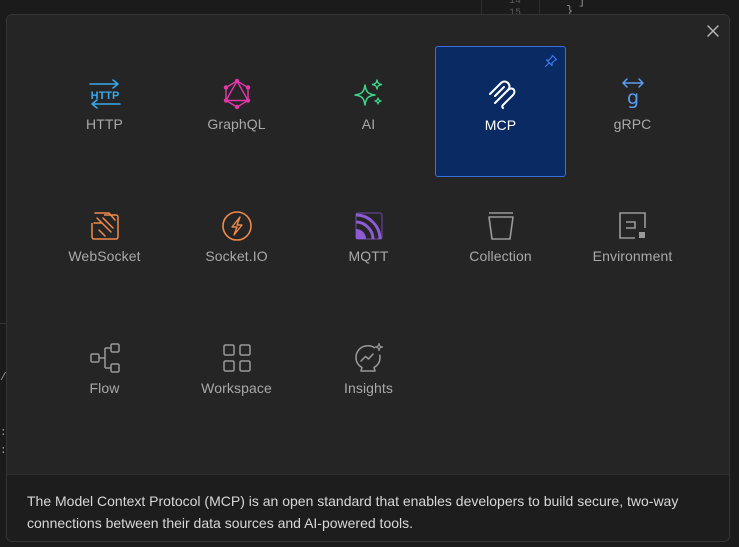  Describe the element at coordinates (236, 243) in the screenshot. I see `tile-socketio: Socket.IO` at that location.